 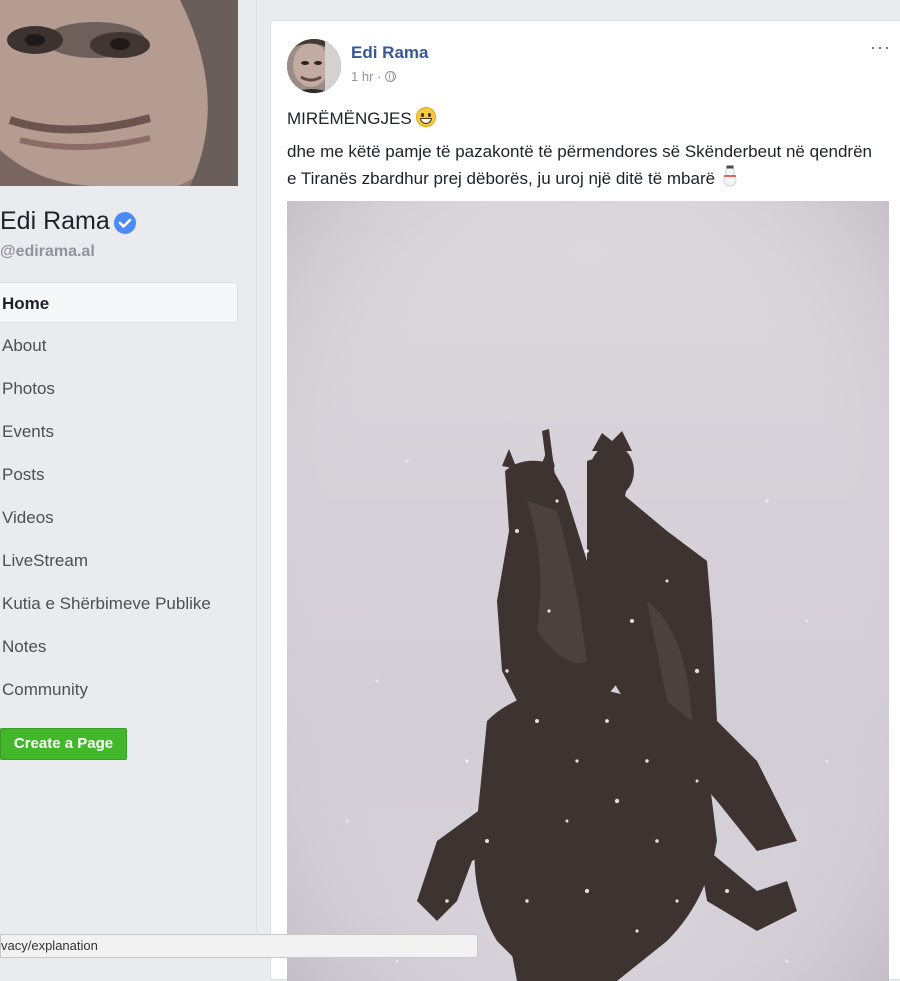 What do you see at coordinates (730, 176) in the screenshot?
I see `snowman-emoji` at bounding box center [730, 176].